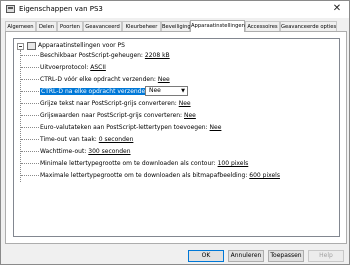 This screenshot has width=350, height=265. I want to click on setting-label: Beschikbaar PostScript-geheugen:, so click(91, 55).